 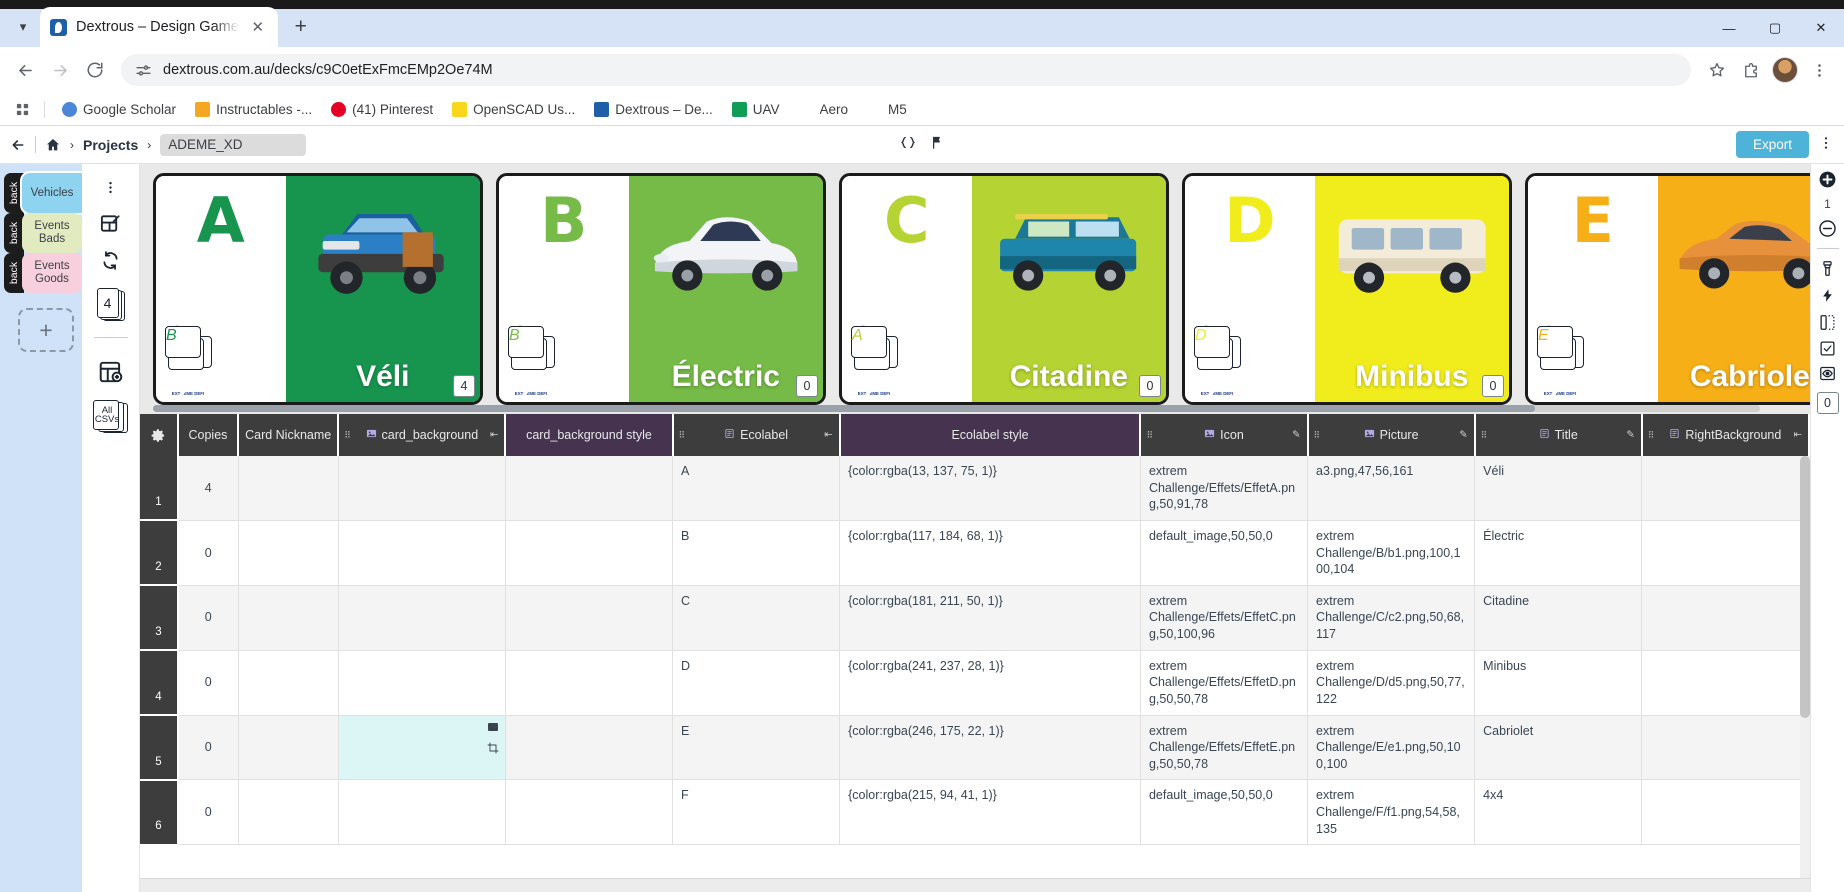 I want to click on cell-picture: extrem Challenge/E/e1.png,50,100,100, so click(x=1391, y=748).